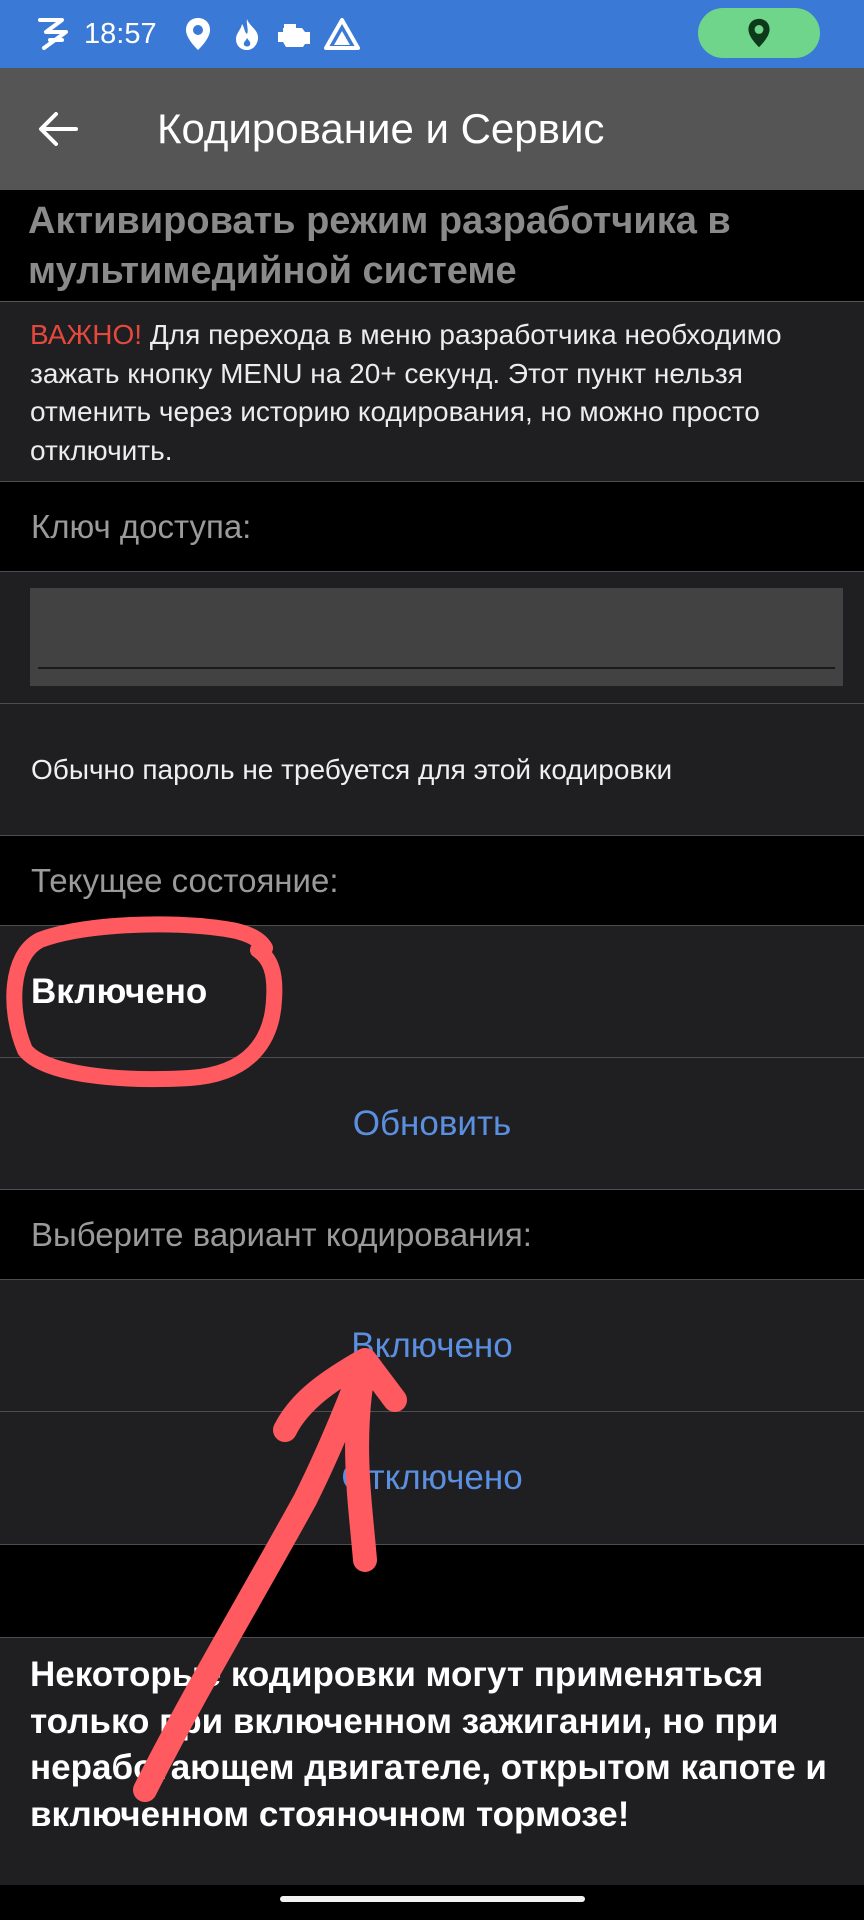  Describe the element at coordinates (294, 34) in the screenshot. I see `car-engine-icon` at that location.